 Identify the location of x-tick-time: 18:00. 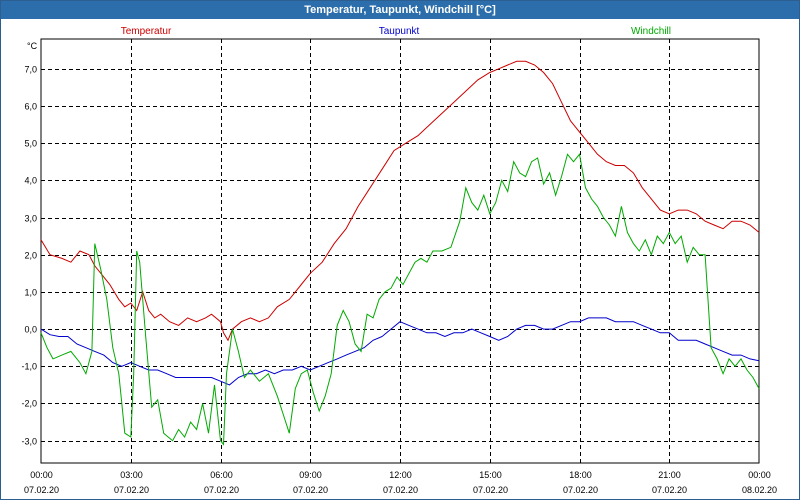
(580, 475).